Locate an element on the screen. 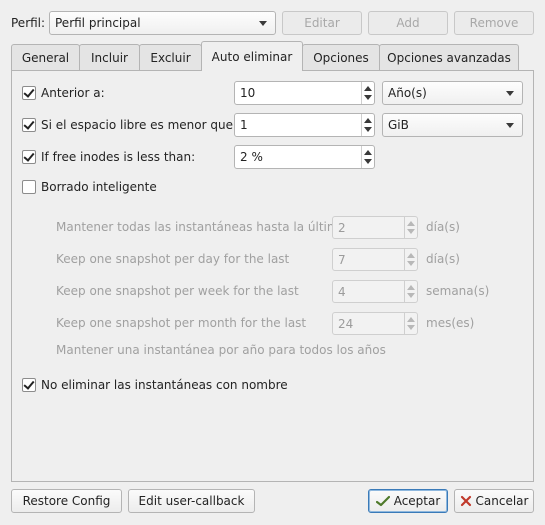 Image resolution: width=545 pixels, height=525 pixels. accept-label: Aceptar is located at coordinates (417, 501).